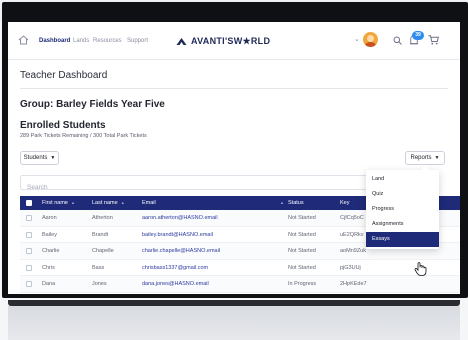  What do you see at coordinates (370, 39) in the screenshot?
I see `avatar` at bounding box center [370, 39].